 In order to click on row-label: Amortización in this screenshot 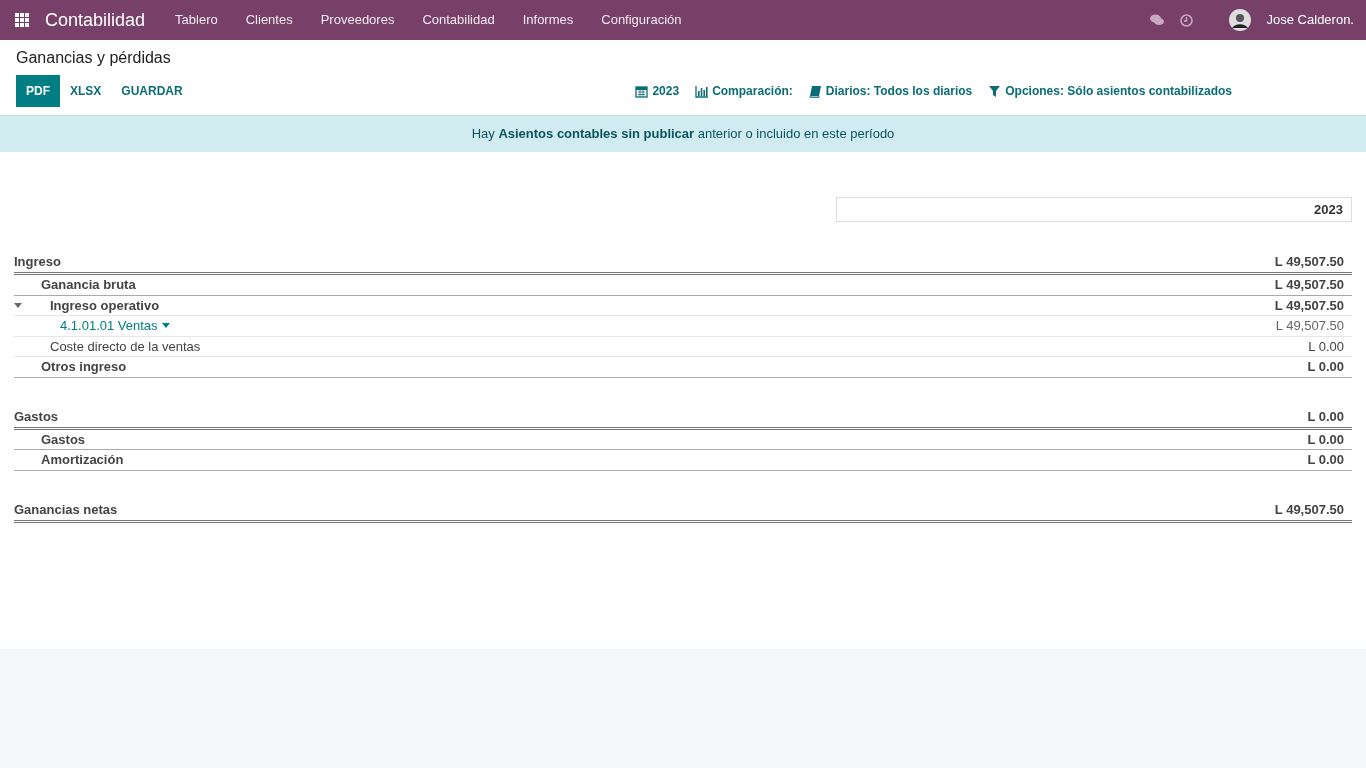, I will do `click(82, 460)`.